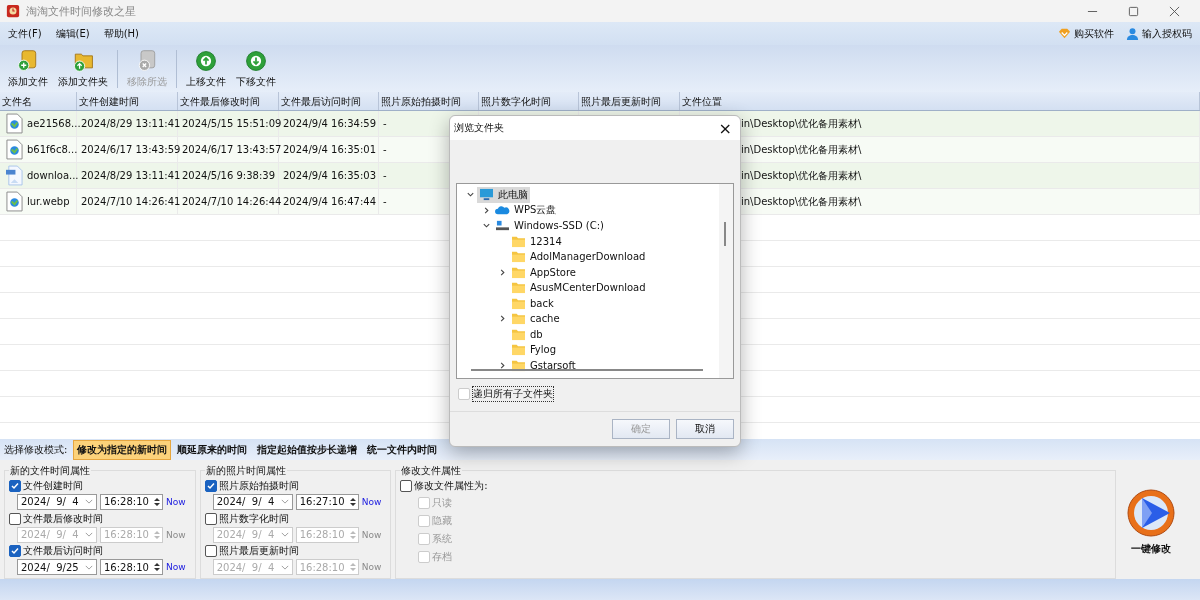 This screenshot has height=600, width=1200. I want to click on toolbar-button: 添加文件夹, so click(83, 68).